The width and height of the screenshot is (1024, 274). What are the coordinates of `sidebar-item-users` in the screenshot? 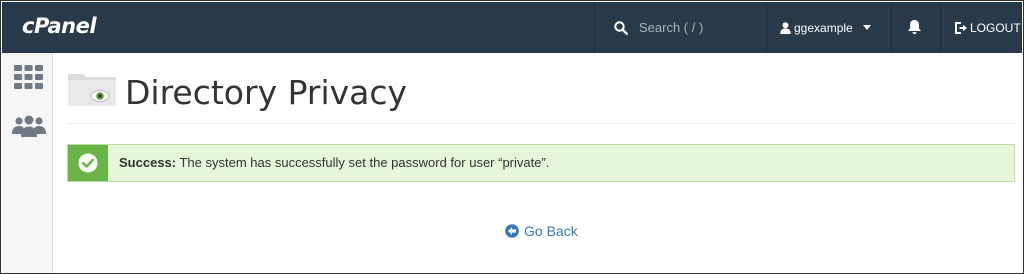 It's located at (29, 128).